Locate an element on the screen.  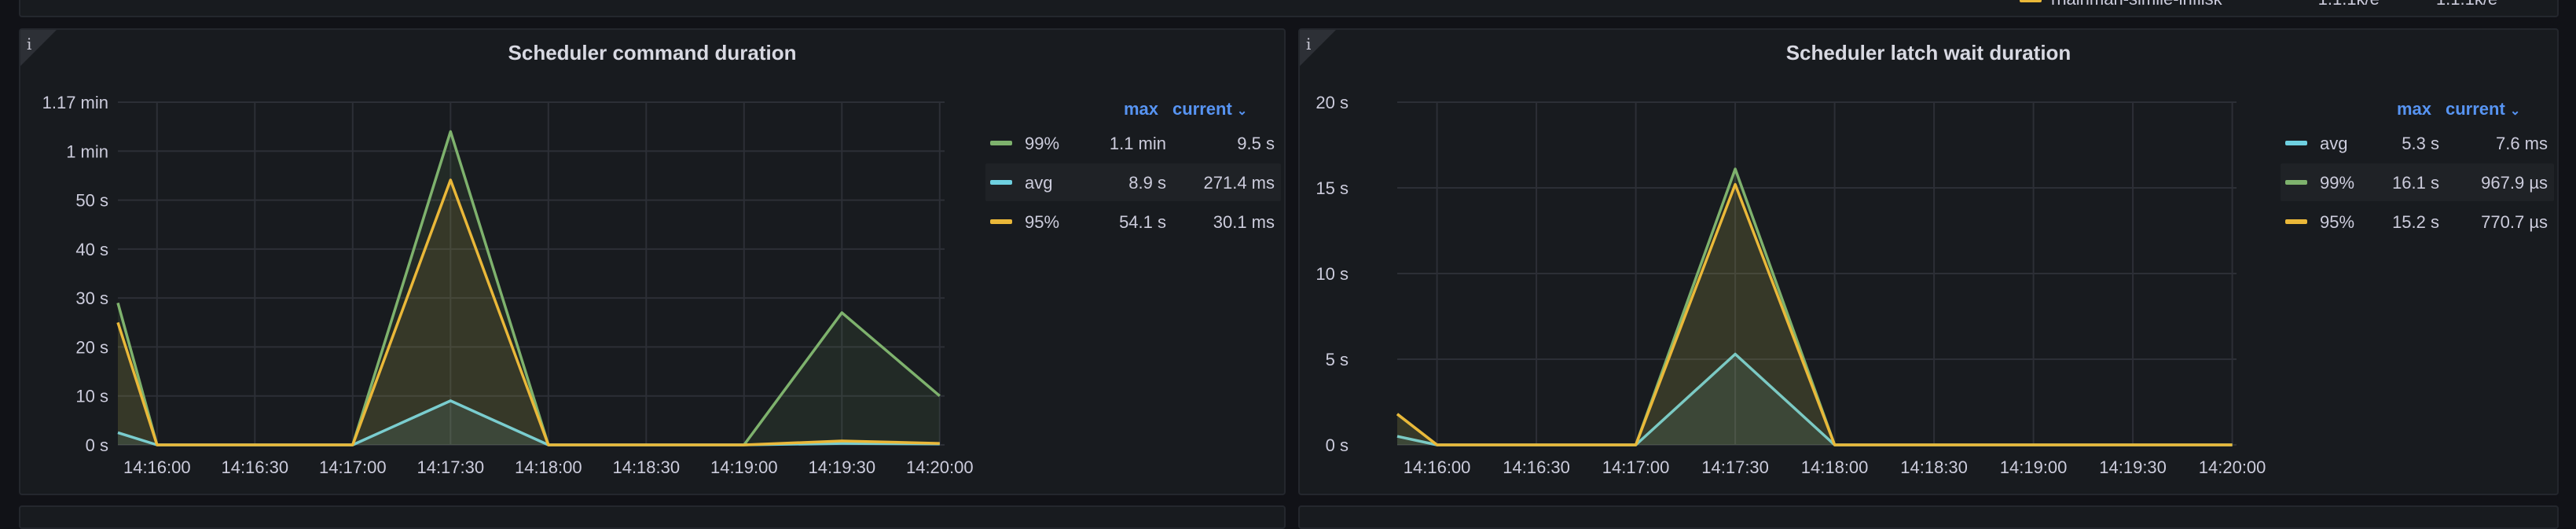
legend-max-value: 8.9 s is located at coordinates (1147, 183).